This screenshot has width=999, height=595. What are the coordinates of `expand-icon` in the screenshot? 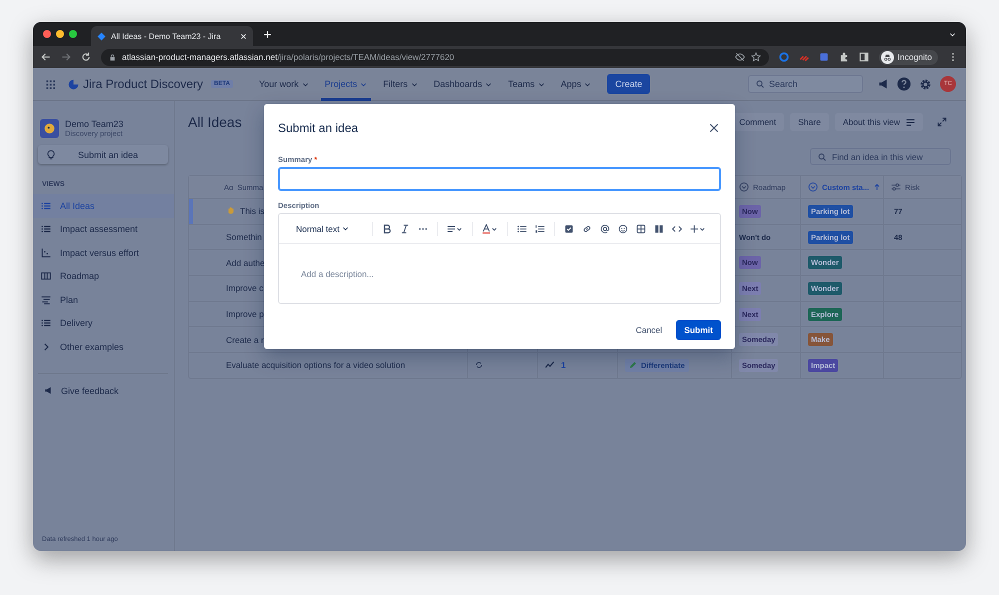 It's located at (942, 122).